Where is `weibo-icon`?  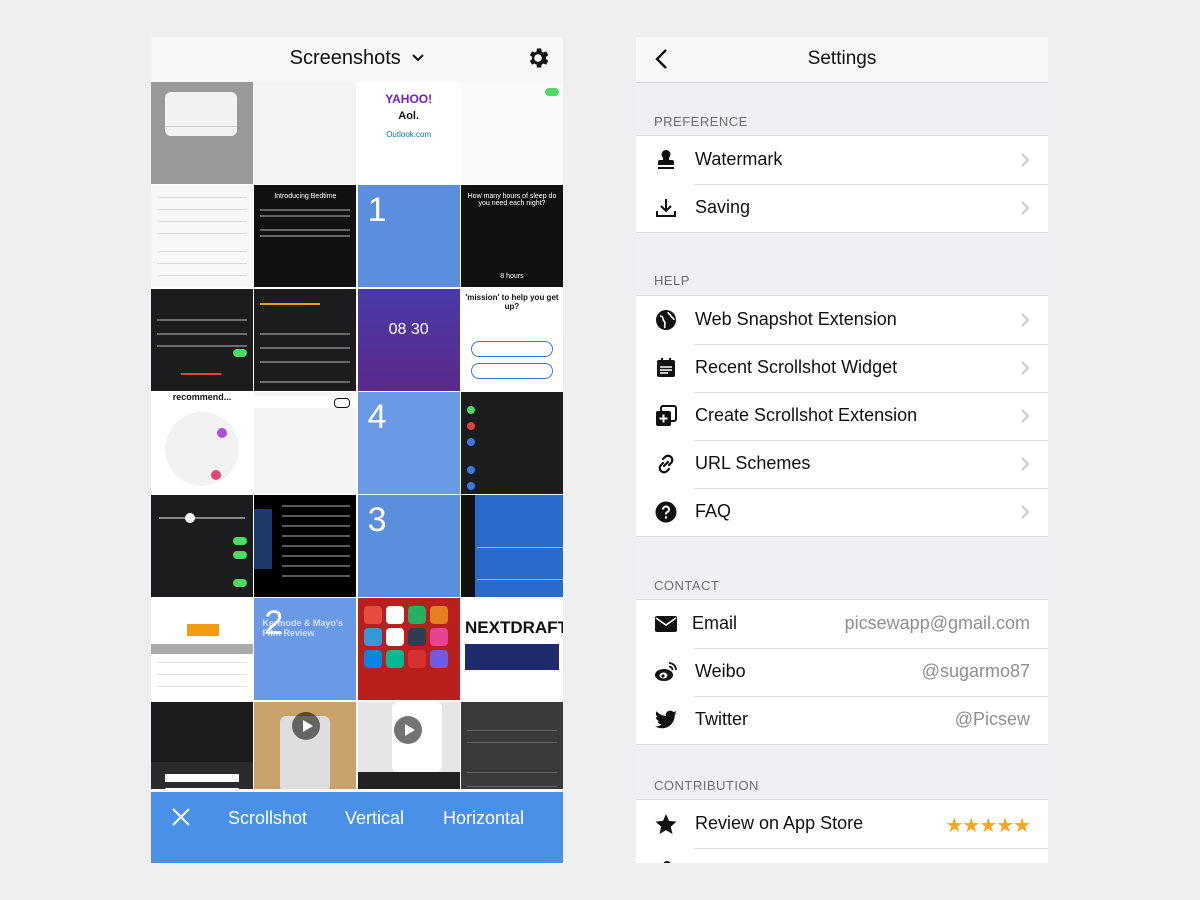 weibo-icon is located at coordinates (666, 671).